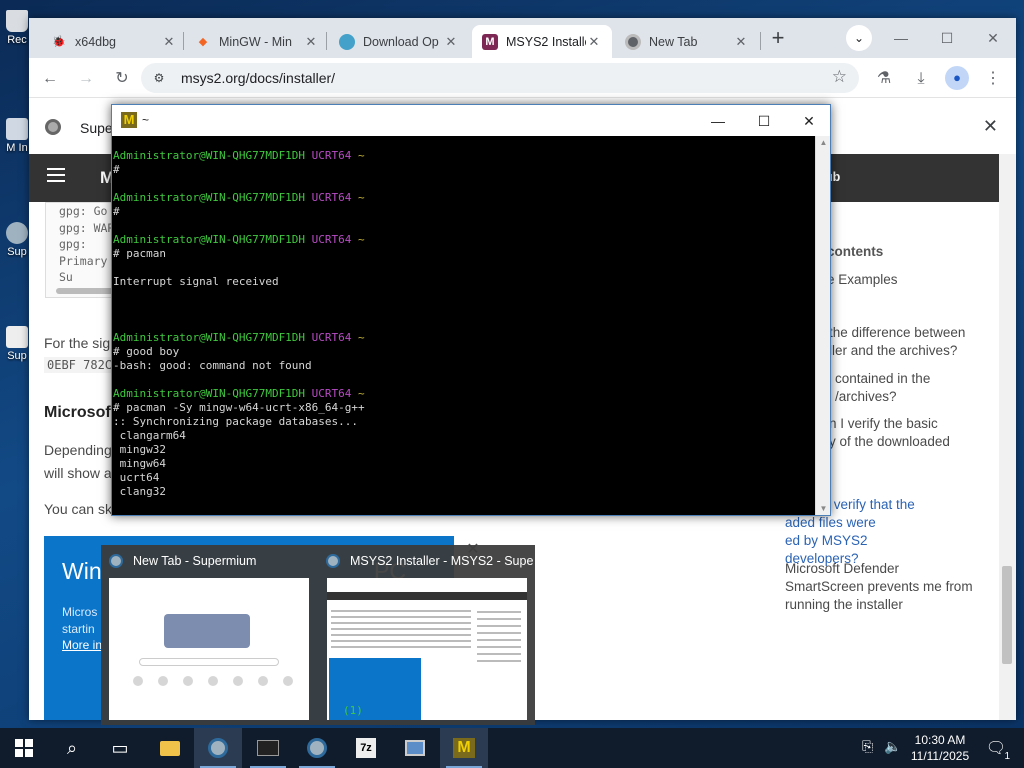 Image resolution: width=1024 pixels, height=768 pixels. I want to click on 7zip-taskbar-button: 7z, so click(366, 748).